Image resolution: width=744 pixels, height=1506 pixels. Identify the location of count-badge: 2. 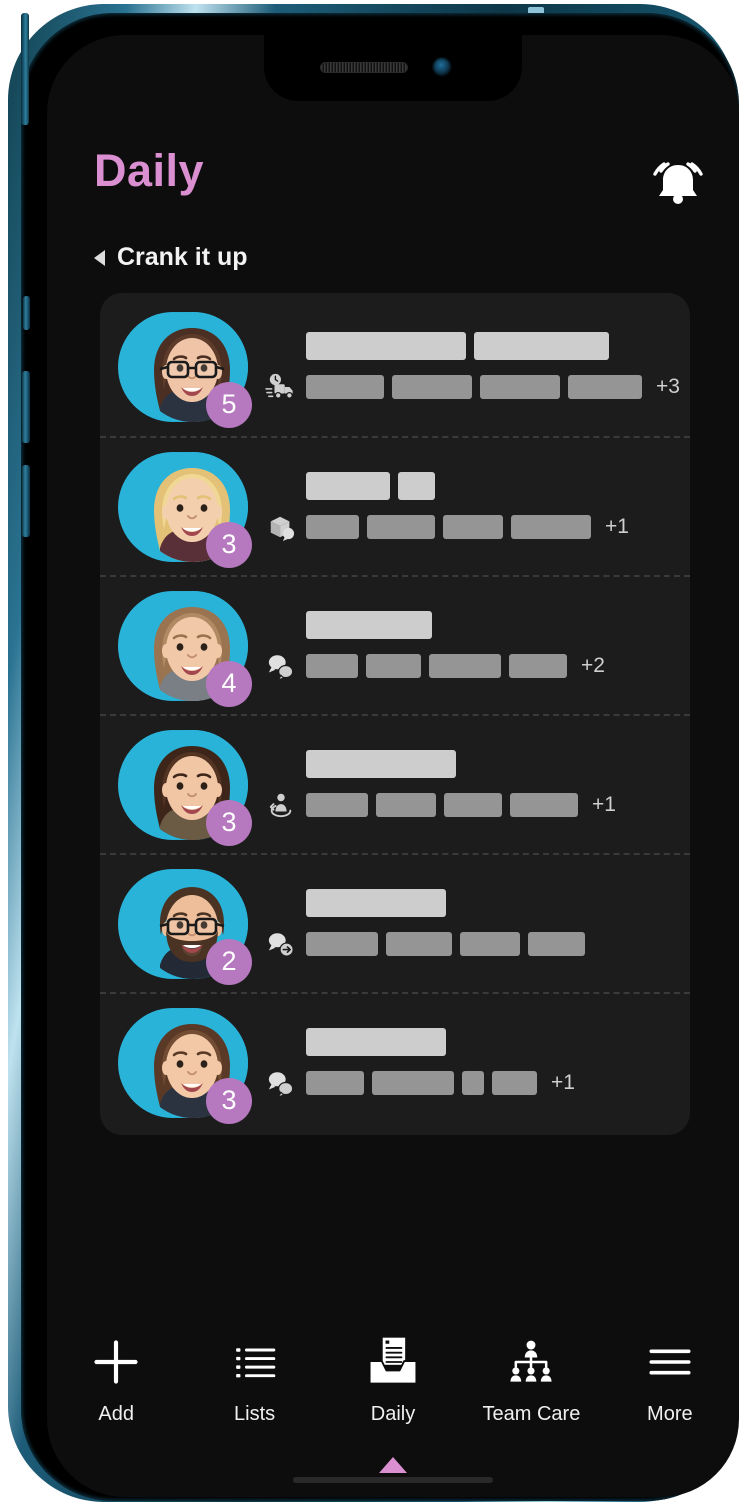
(229, 961).